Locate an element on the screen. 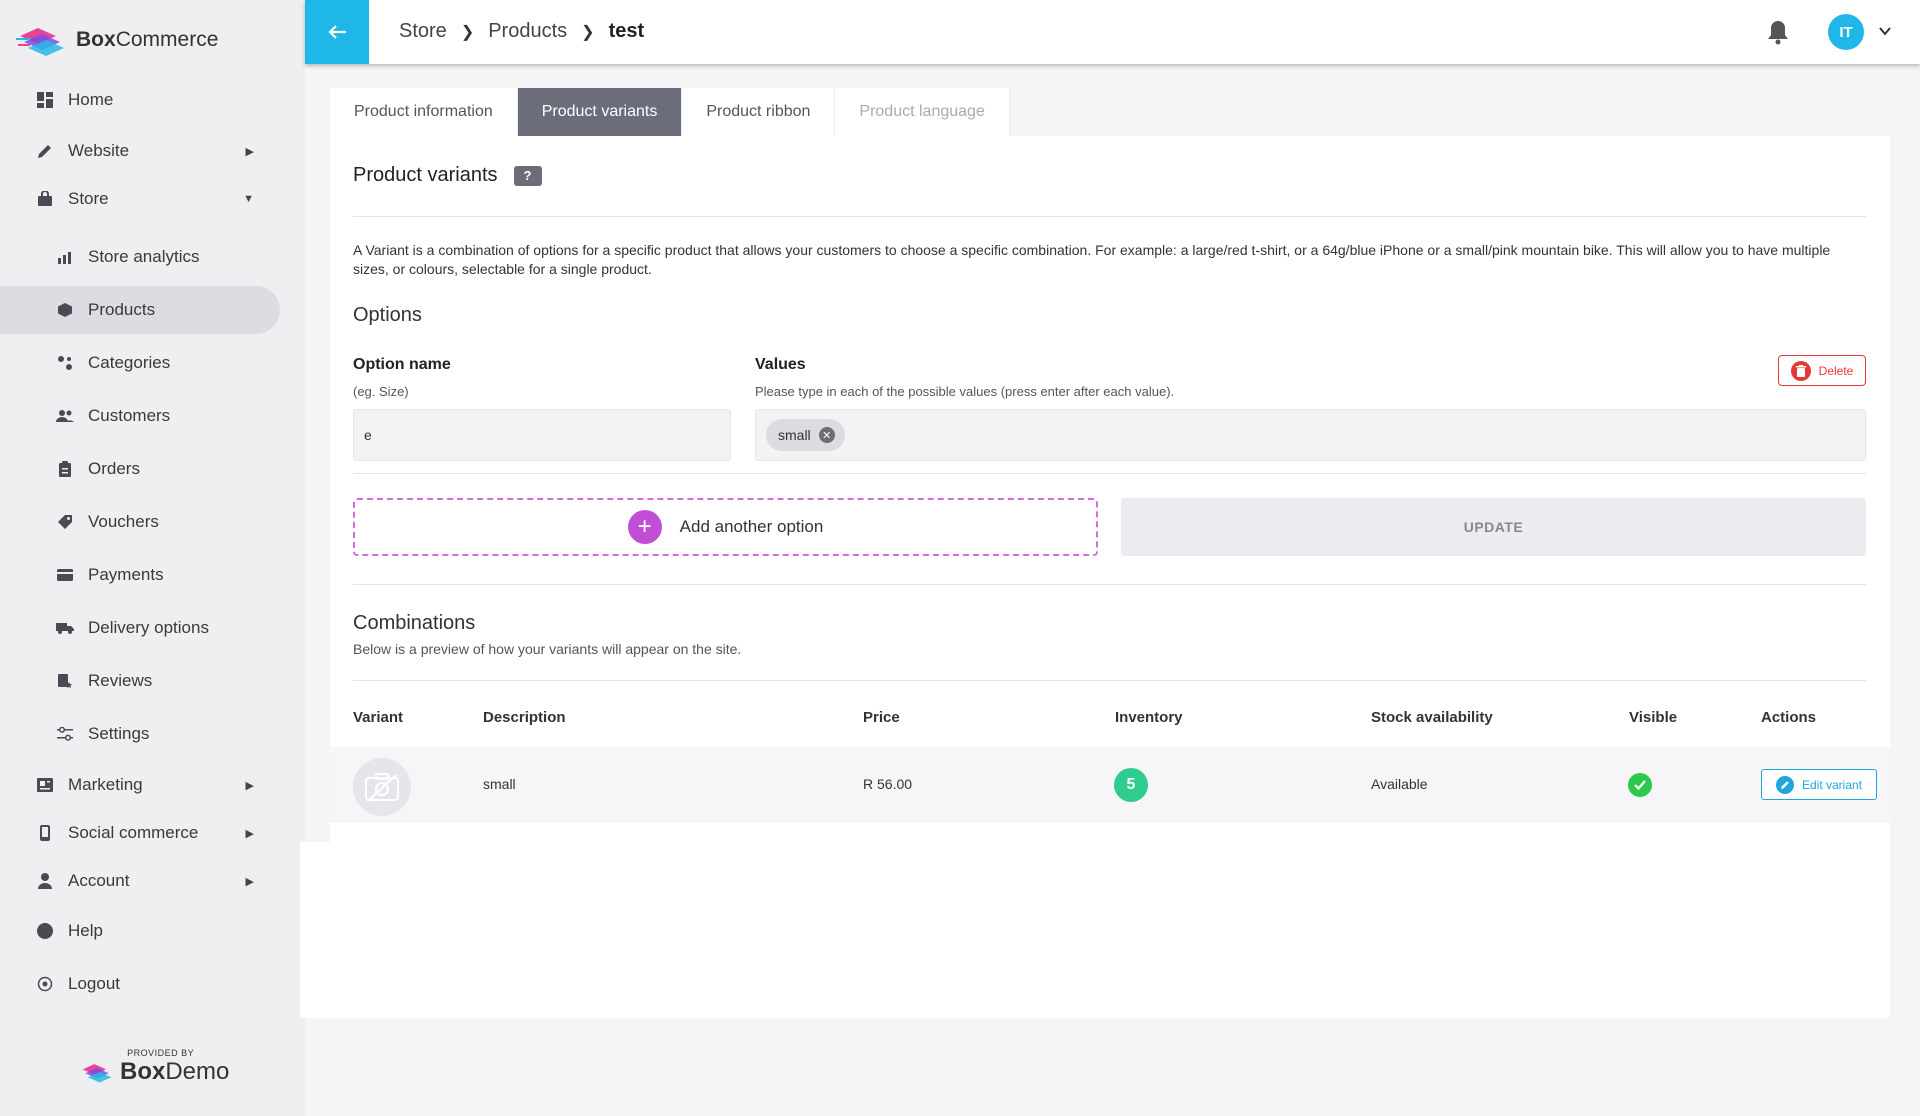 The width and height of the screenshot is (1920, 1116). sidebar-item-social-commerce: Social commerce ▶ is located at coordinates (140, 833).